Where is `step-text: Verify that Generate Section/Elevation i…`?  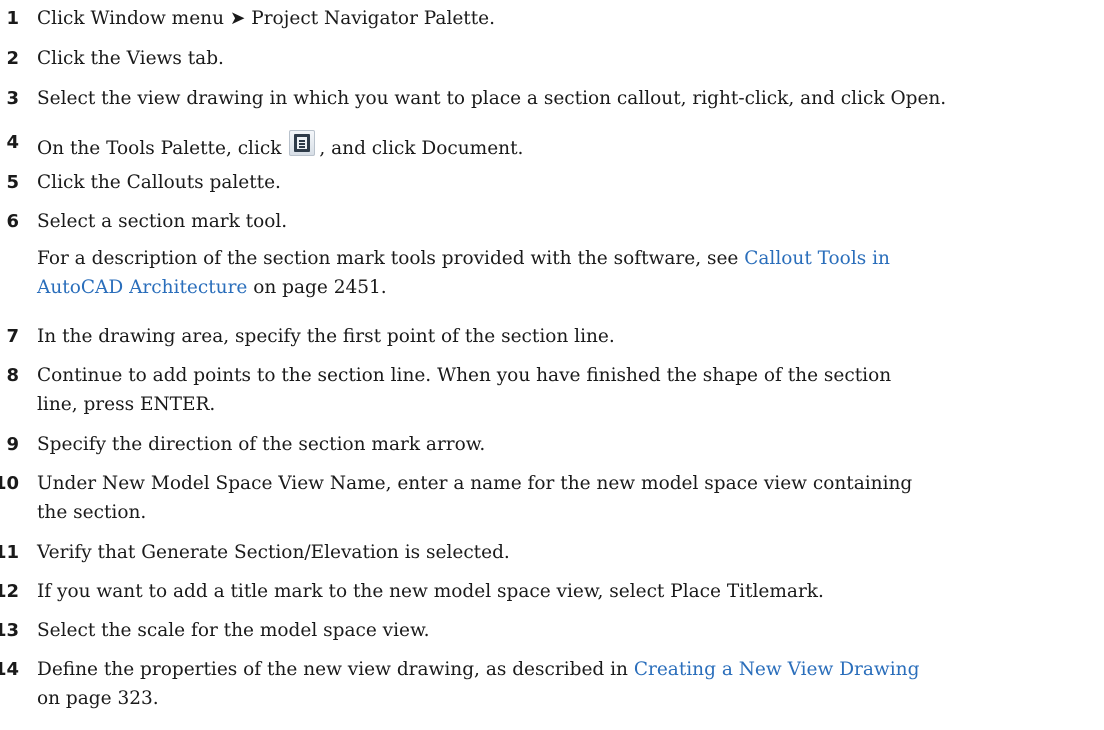 step-text: Verify that Generate Section/Elevation i… is located at coordinates (273, 552).